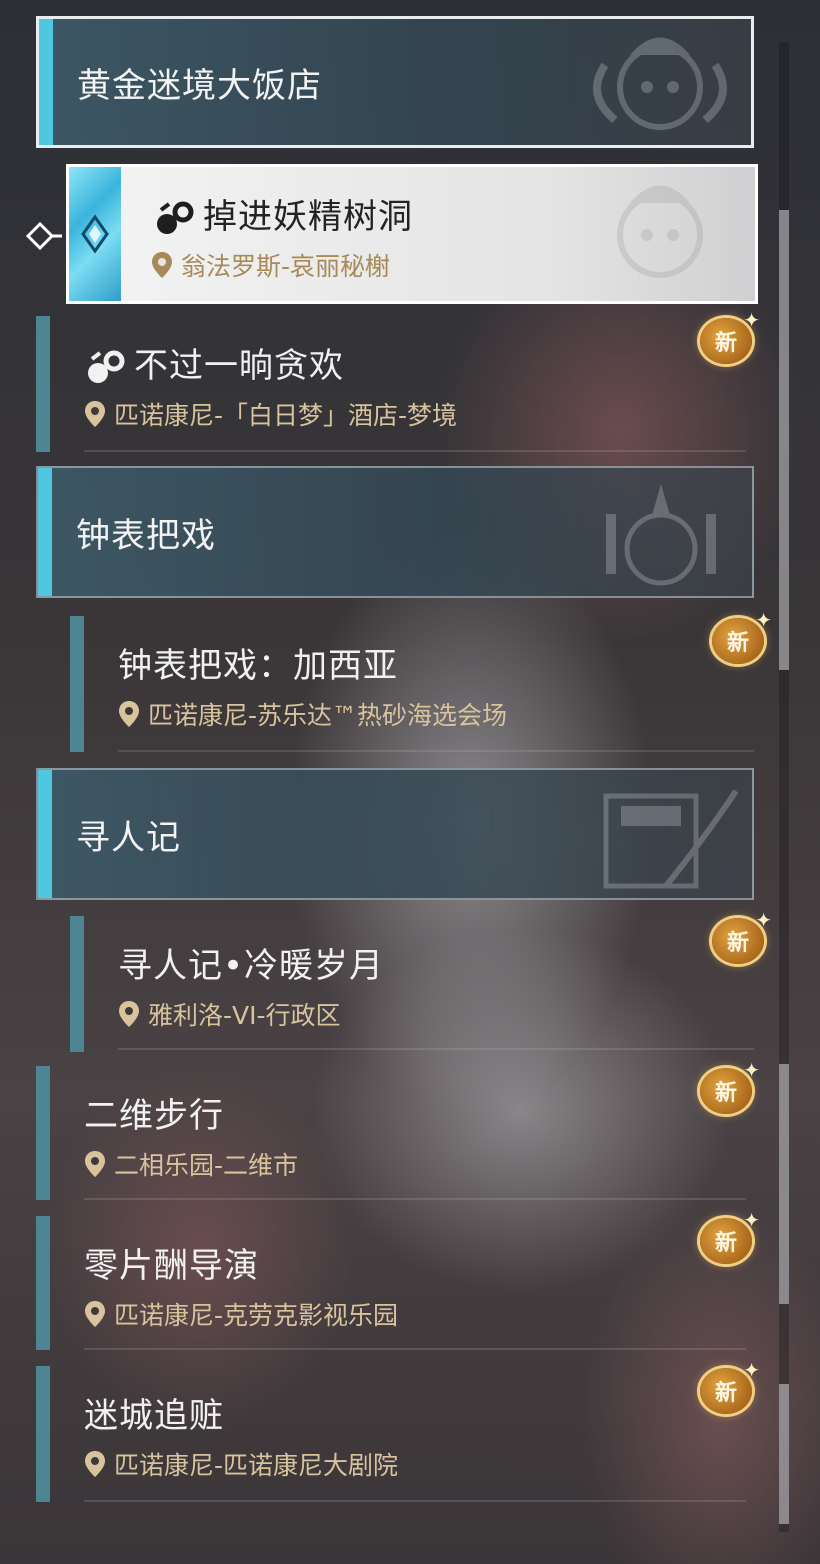  What do you see at coordinates (395, 532) in the screenshot?
I see `group-header-clockwork-trick: 钟表把戏` at bounding box center [395, 532].